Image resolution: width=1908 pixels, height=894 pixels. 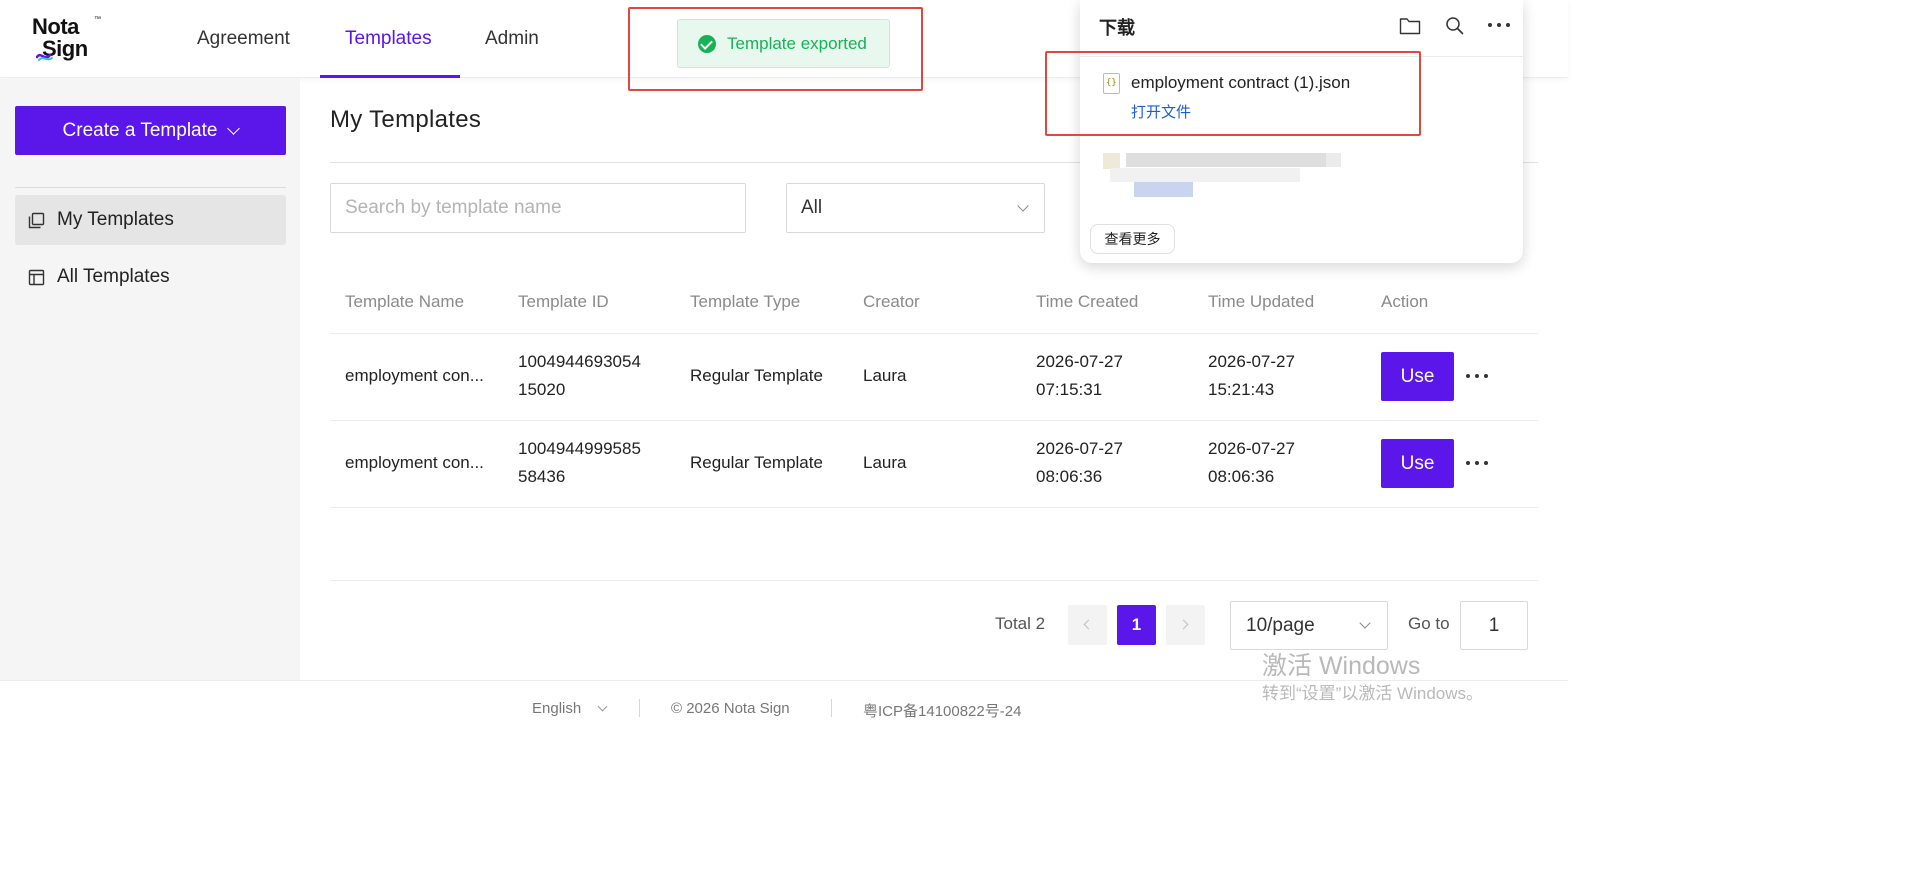 What do you see at coordinates (1132, 239) in the screenshot?
I see `view-more-button: 查看更多` at bounding box center [1132, 239].